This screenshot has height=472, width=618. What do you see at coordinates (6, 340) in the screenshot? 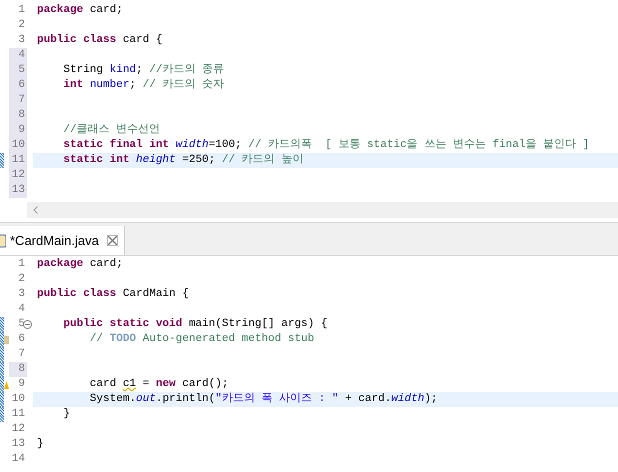
I see `task-icon` at bounding box center [6, 340].